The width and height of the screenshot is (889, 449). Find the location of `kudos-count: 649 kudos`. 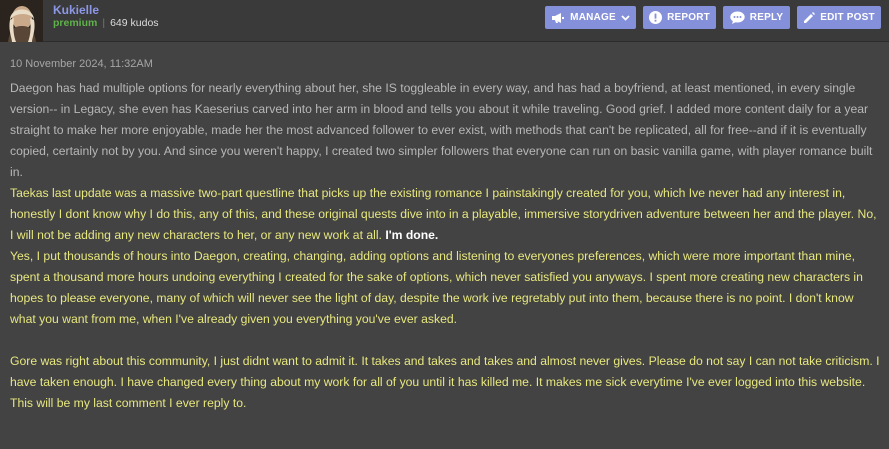

kudos-count: 649 kudos is located at coordinates (134, 23).